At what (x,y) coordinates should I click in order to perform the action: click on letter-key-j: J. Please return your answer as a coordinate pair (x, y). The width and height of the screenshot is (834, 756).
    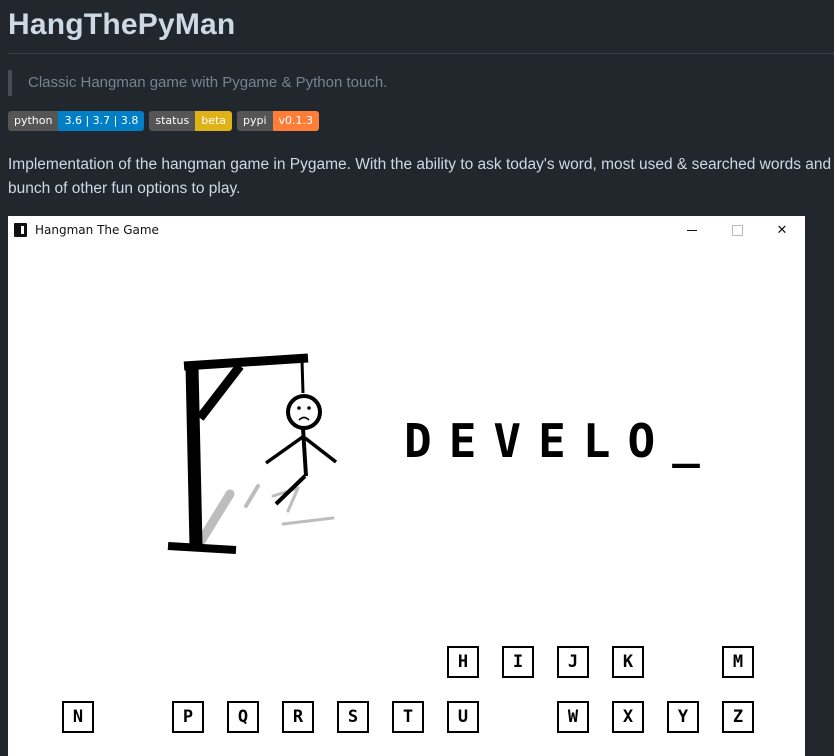
    Looking at the image, I should click on (573, 662).